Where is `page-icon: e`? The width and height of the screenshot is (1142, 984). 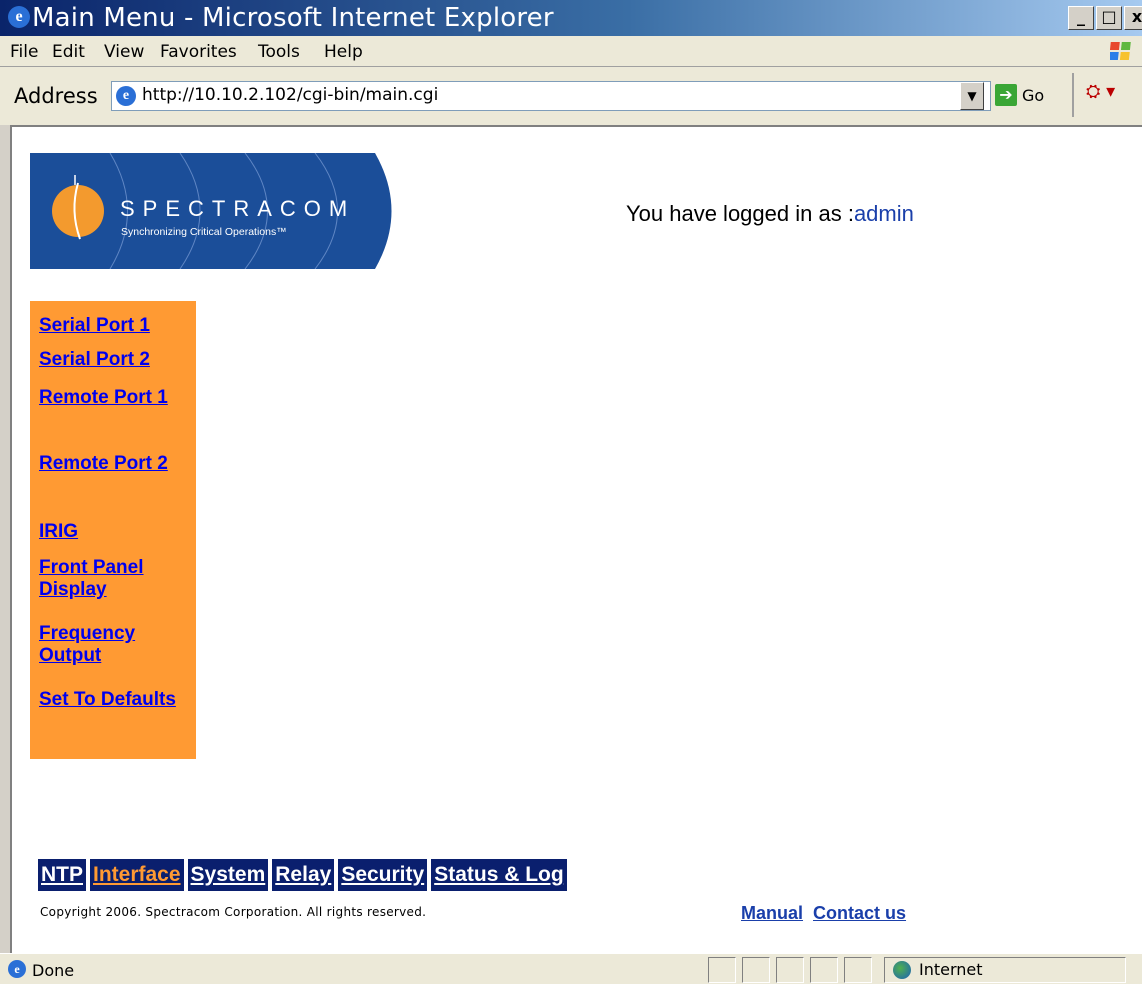 page-icon: e is located at coordinates (126, 96).